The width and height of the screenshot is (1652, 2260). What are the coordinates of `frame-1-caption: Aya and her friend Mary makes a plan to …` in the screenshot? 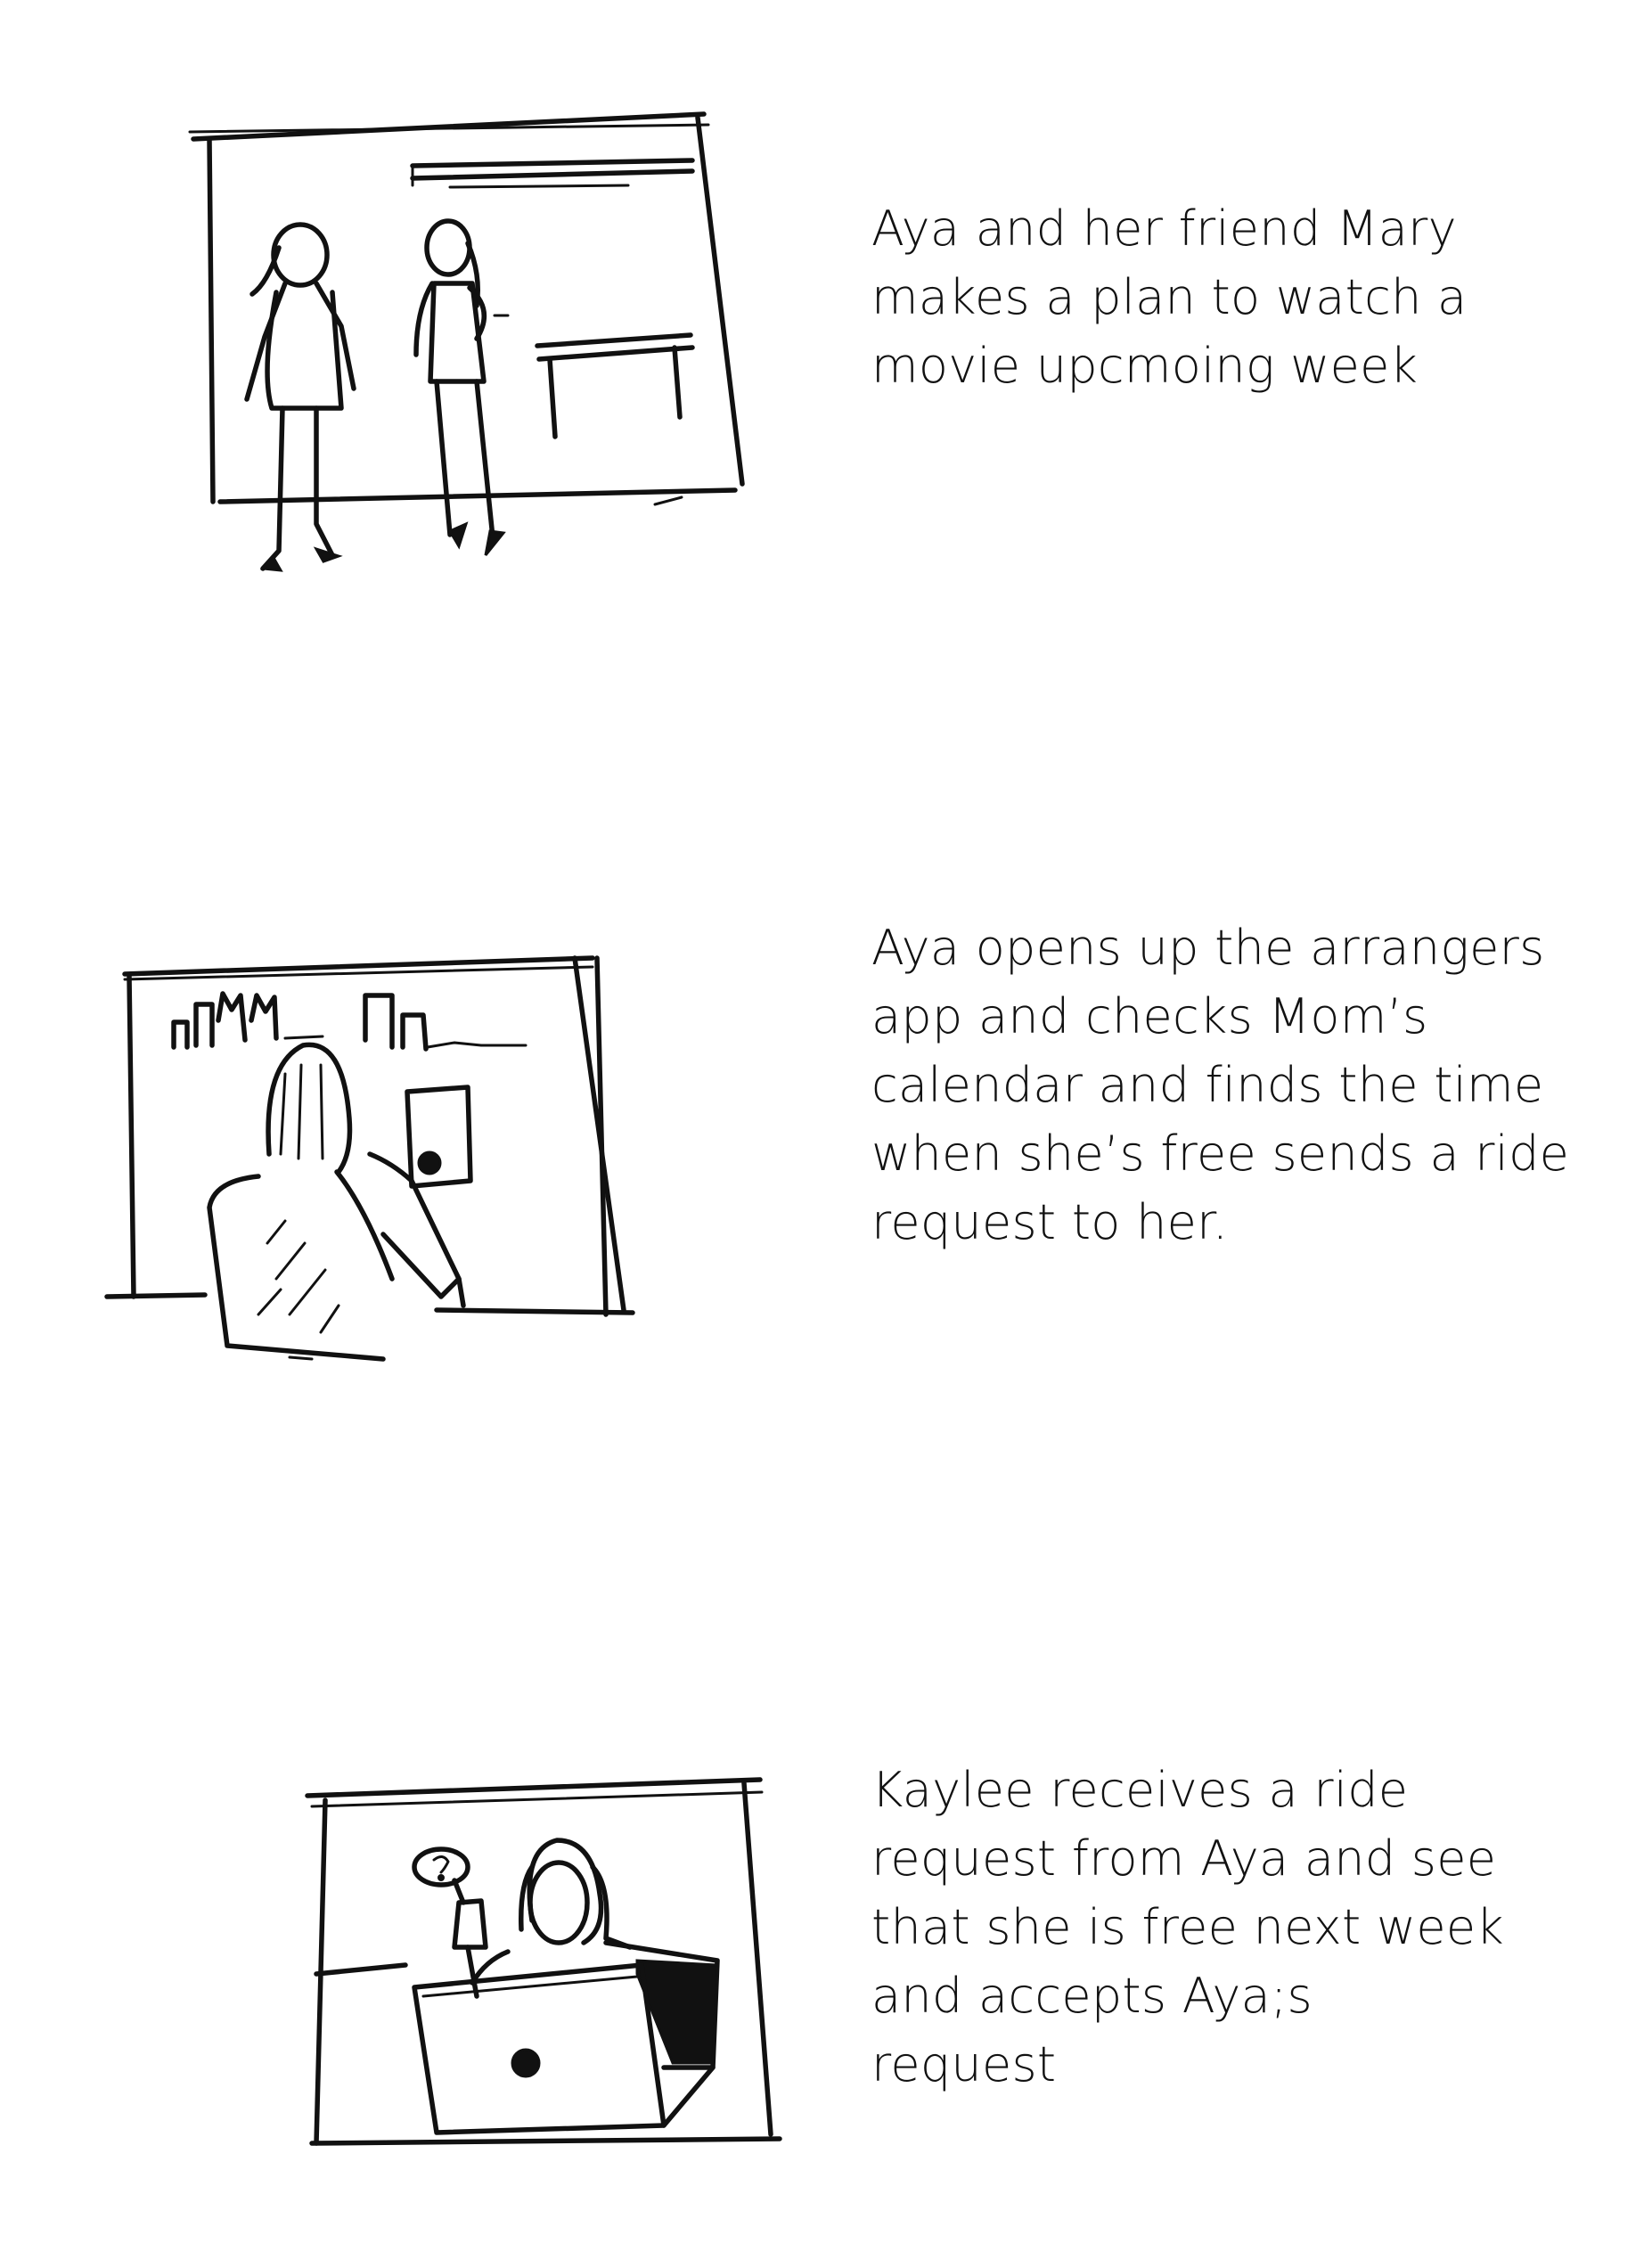 It's located at (1169, 297).